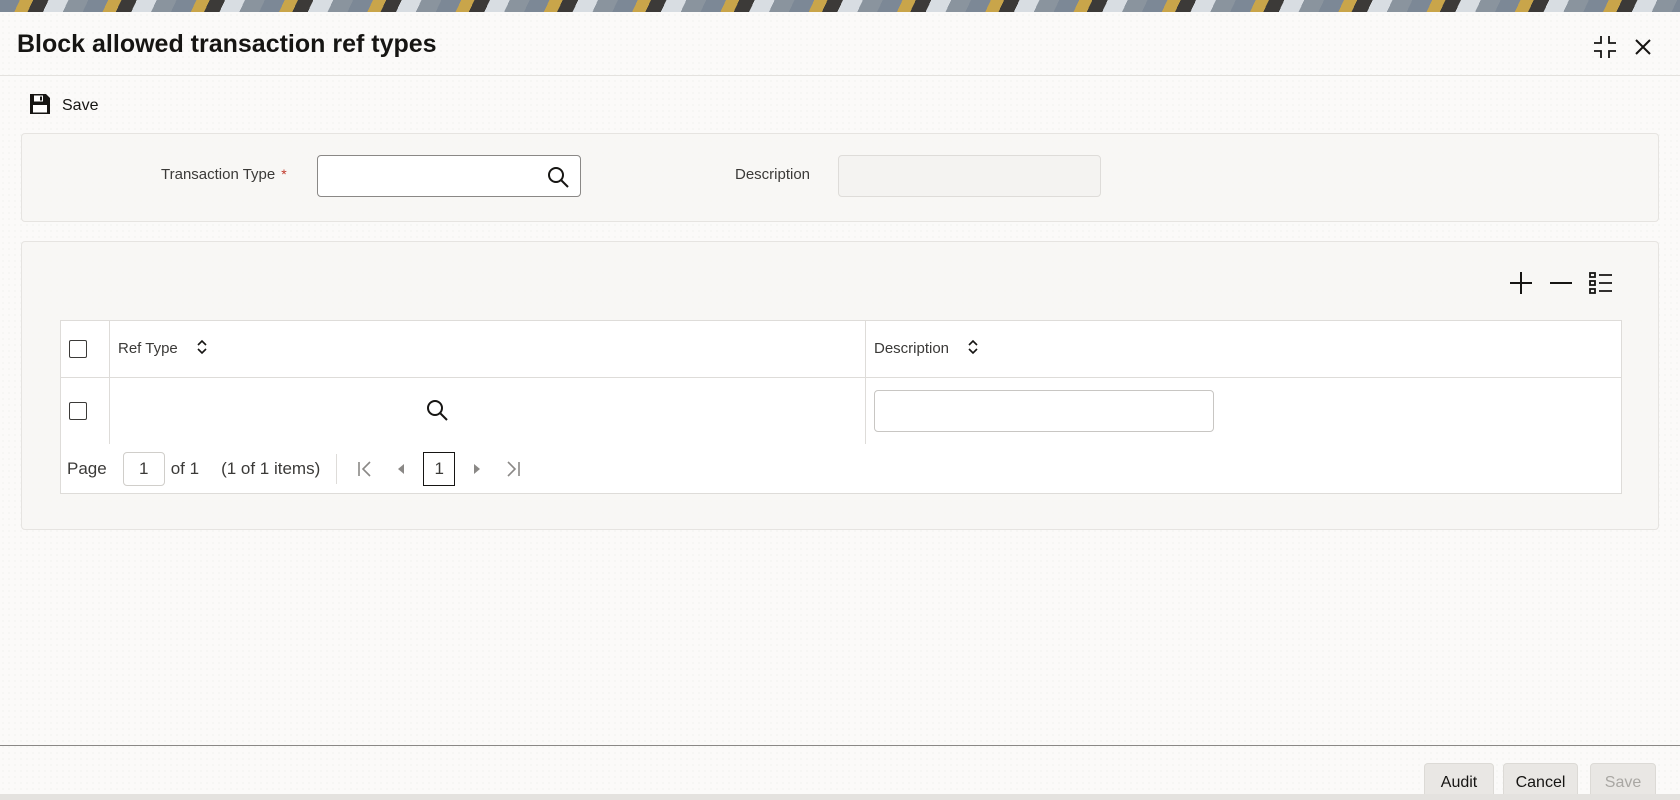 Image resolution: width=1680 pixels, height=800 pixels. I want to click on page-number-input: 1, so click(143, 468).